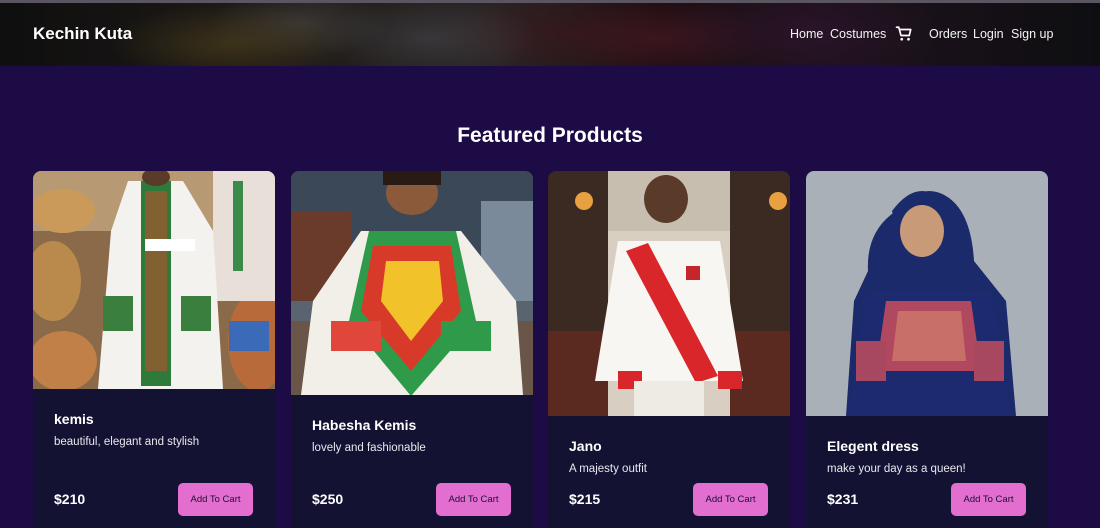 This screenshot has width=1100, height=528. Describe the element at coordinates (585, 446) in the screenshot. I see `product-name: Jano` at that location.